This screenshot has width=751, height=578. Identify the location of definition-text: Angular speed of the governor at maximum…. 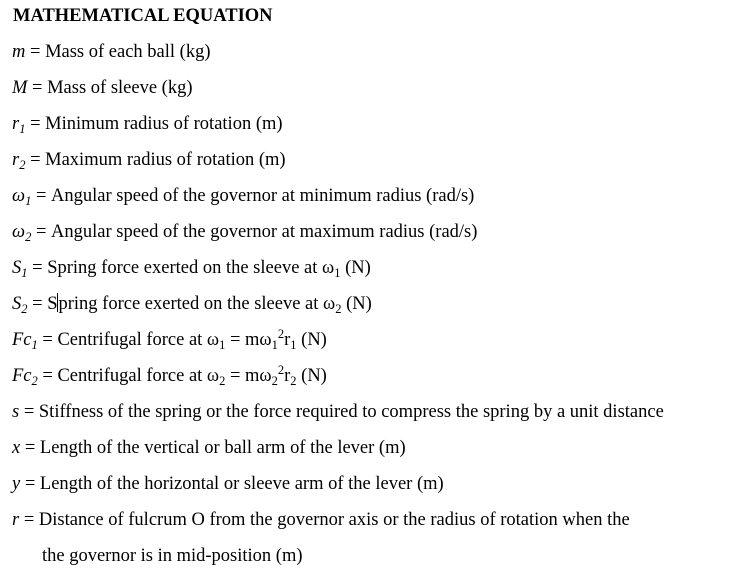
(264, 232).